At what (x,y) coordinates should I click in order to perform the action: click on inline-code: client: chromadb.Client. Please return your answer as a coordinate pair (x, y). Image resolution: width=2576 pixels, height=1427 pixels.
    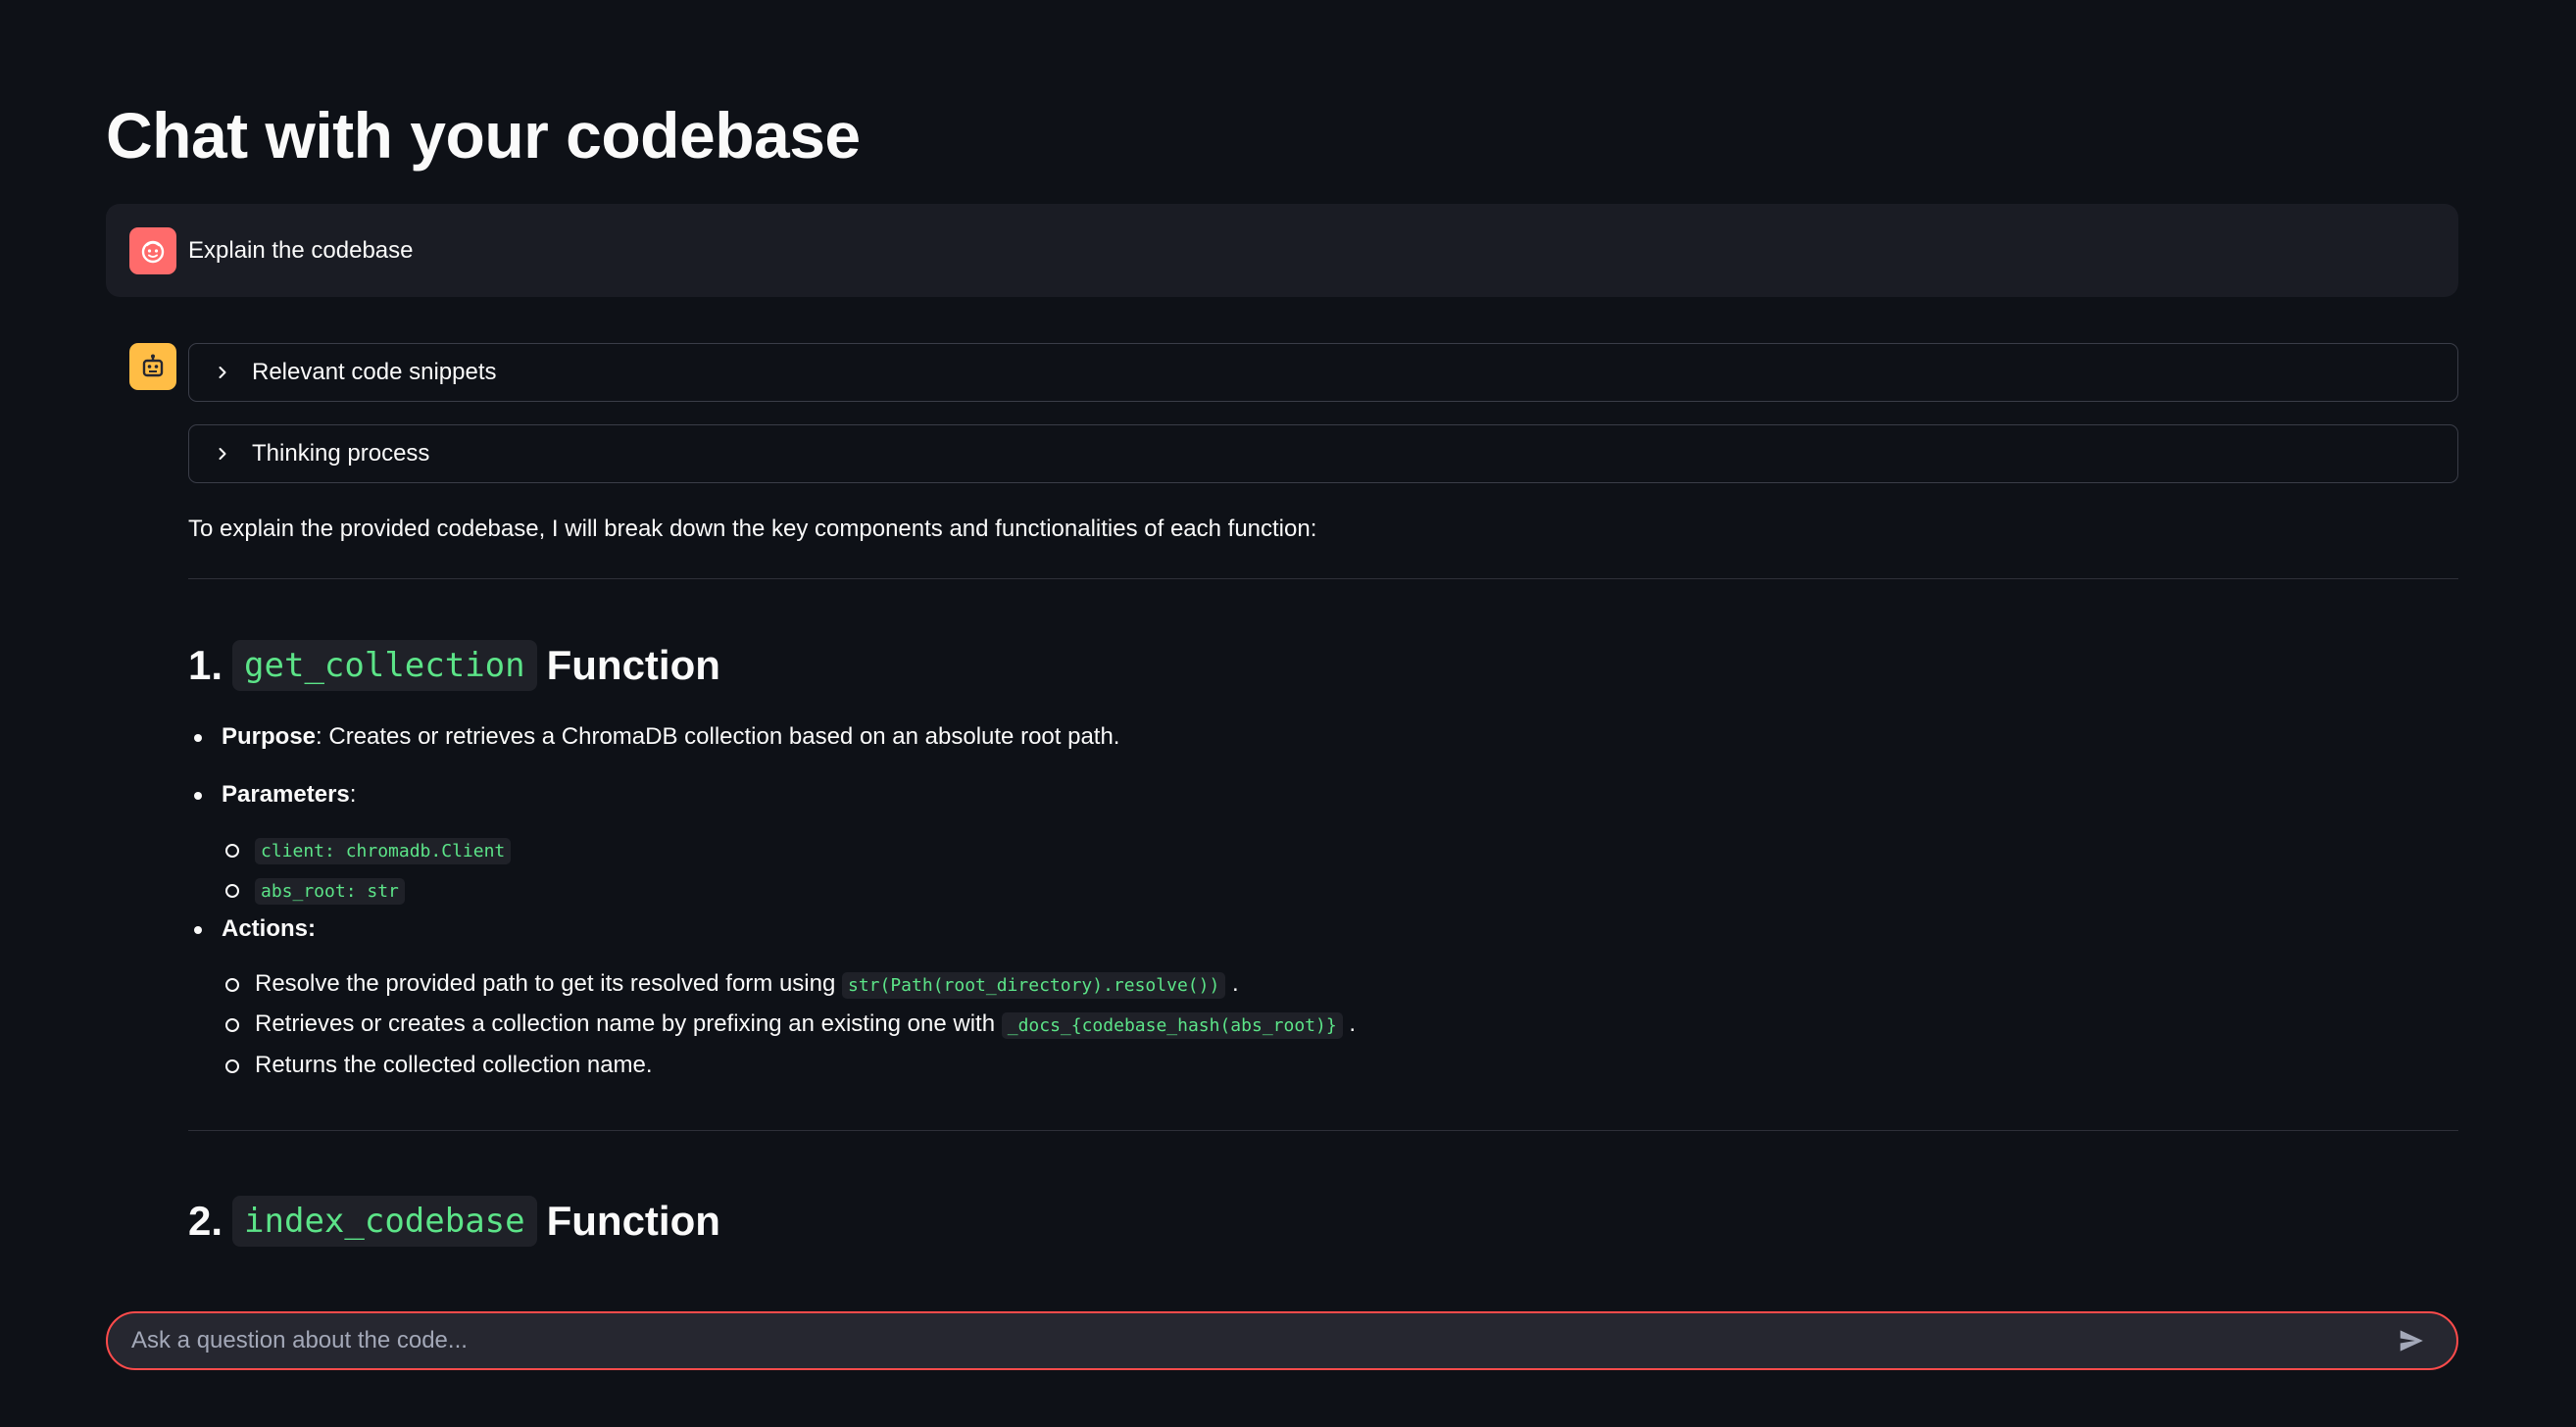
    Looking at the image, I should click on (383, 850).